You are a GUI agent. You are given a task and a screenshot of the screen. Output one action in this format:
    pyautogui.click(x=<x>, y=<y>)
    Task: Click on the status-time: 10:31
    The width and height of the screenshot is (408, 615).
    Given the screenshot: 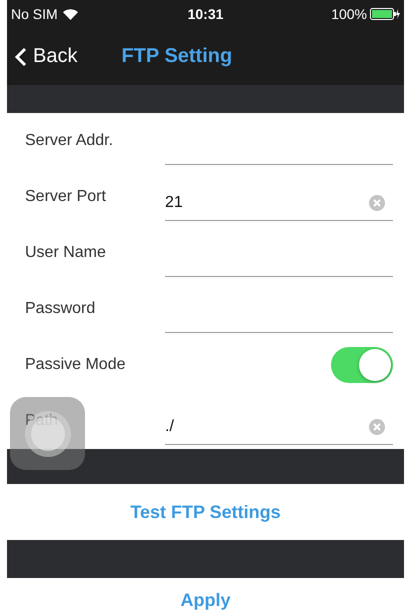 What is the action you would take?
    pyautogui.click(x=206, y=14)
    